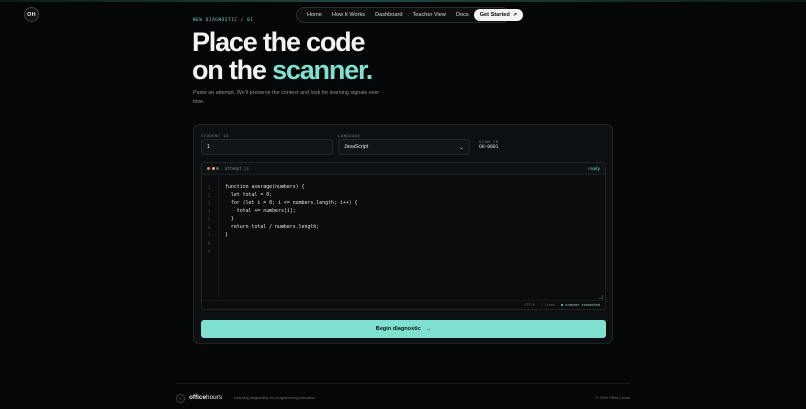 The height and width of the screenshot is (409, 806). What do you see at coordinates (356, 147) in the screenshot?
I see `language-value: JavaScript` at bounding box center [356, 147].